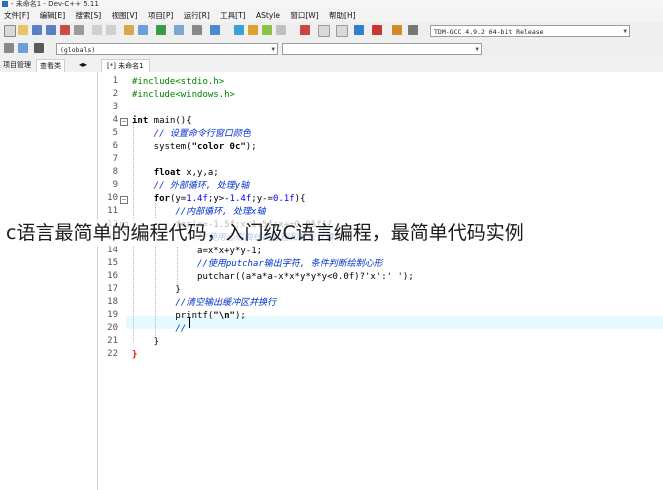 The width and height of the screenshot is (663, 490). What do you see at coordinates (161, 30) in the screenshot?
I see `goto-line-icon` at bounding box center [161, 30].